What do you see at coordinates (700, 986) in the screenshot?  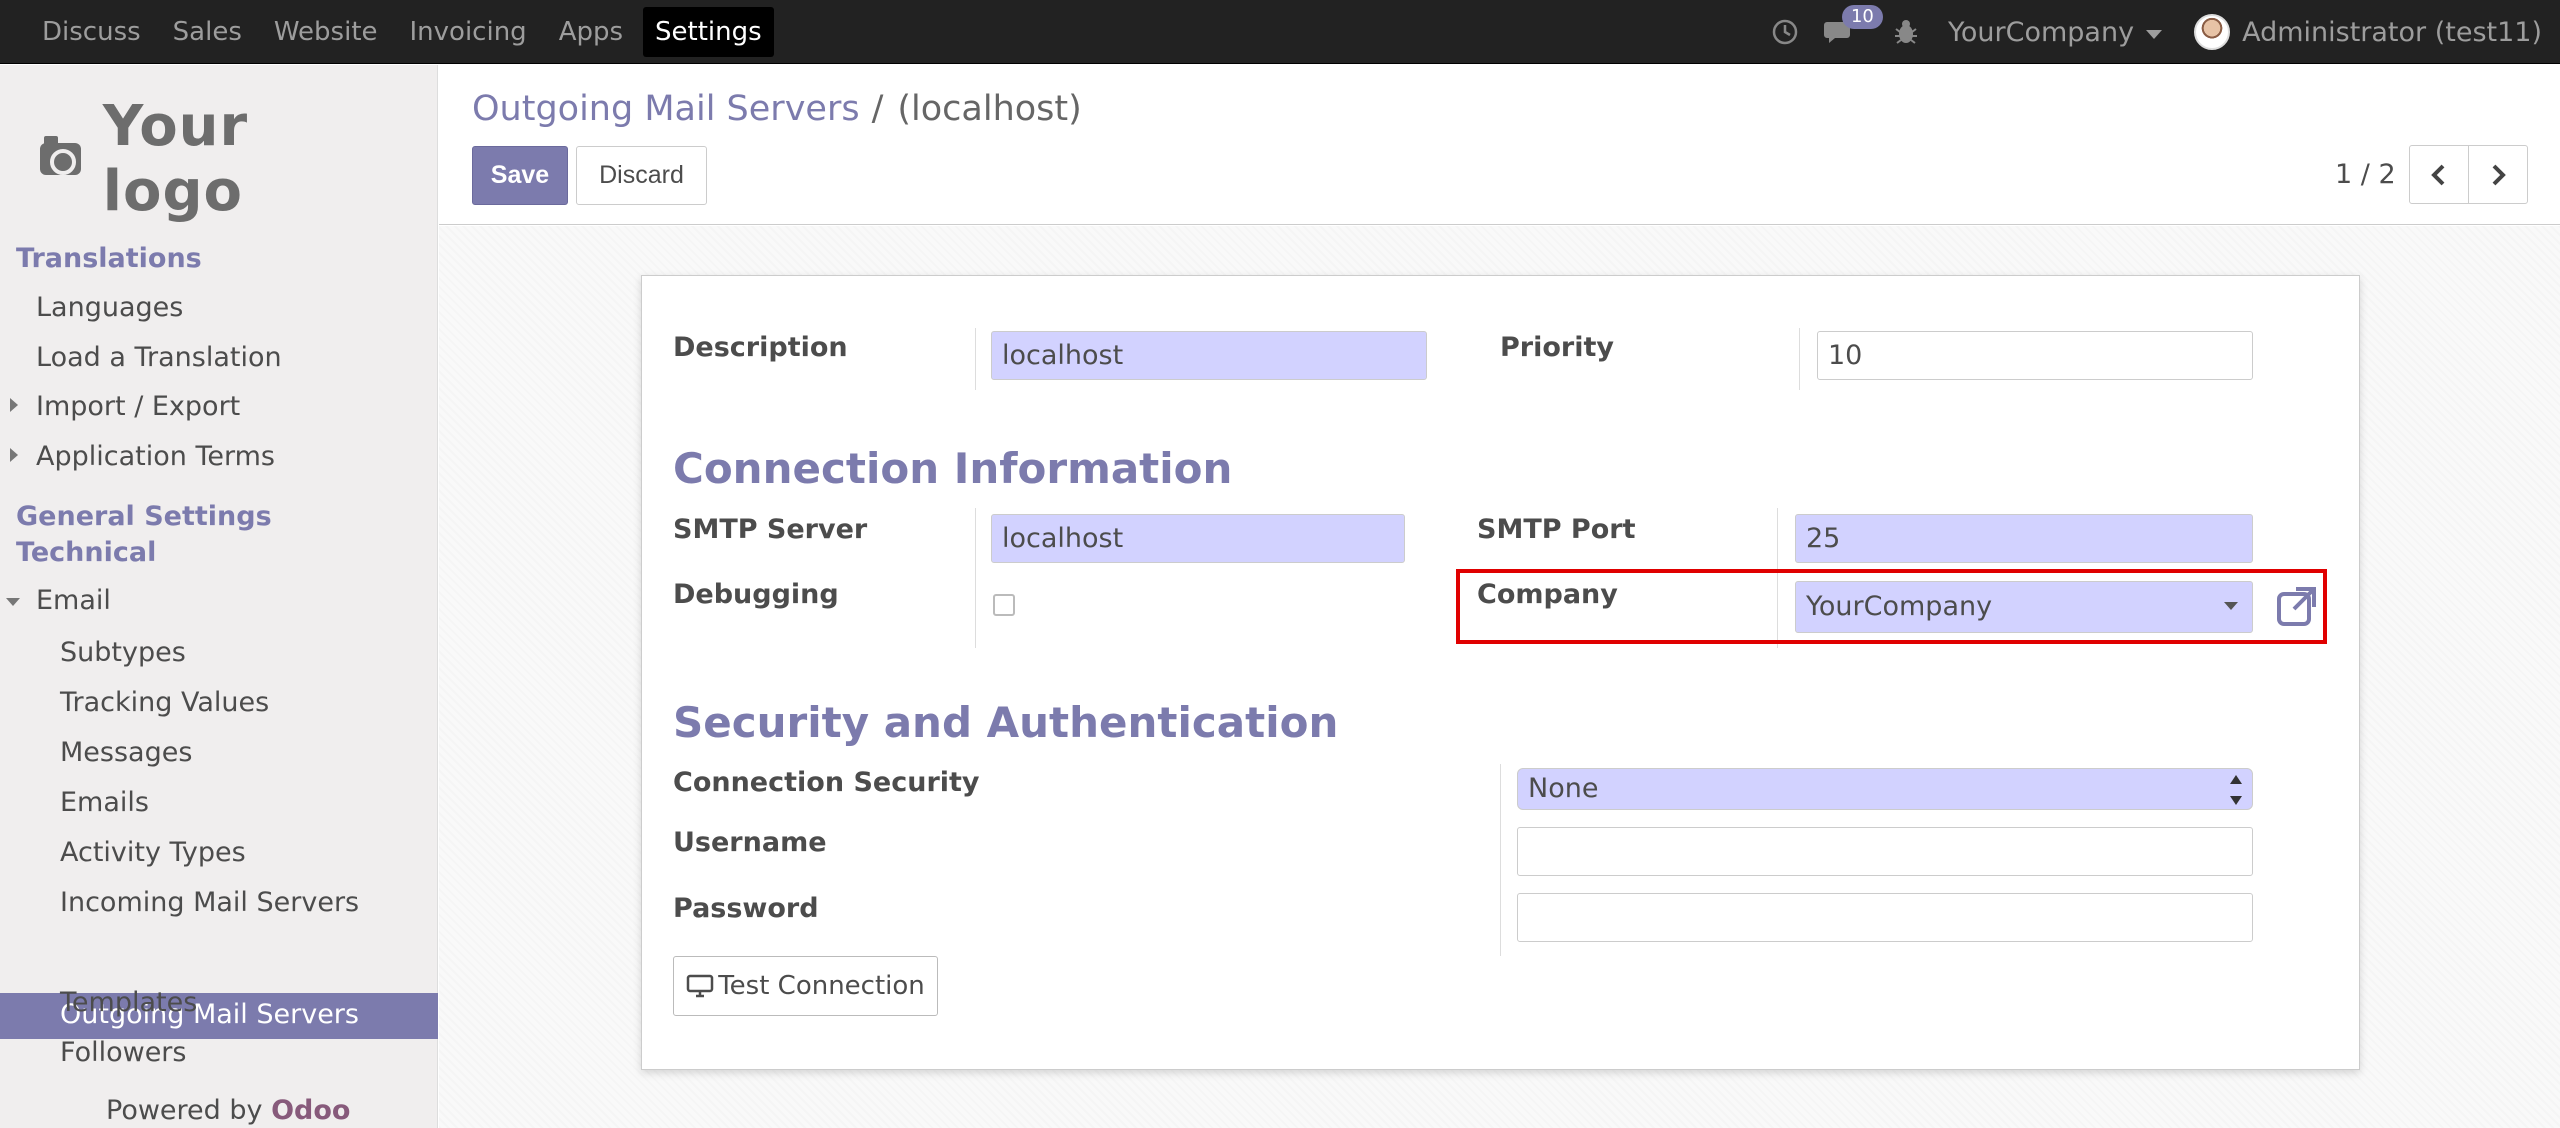 I see `monitor-icon` at bounding box center [700, 986].